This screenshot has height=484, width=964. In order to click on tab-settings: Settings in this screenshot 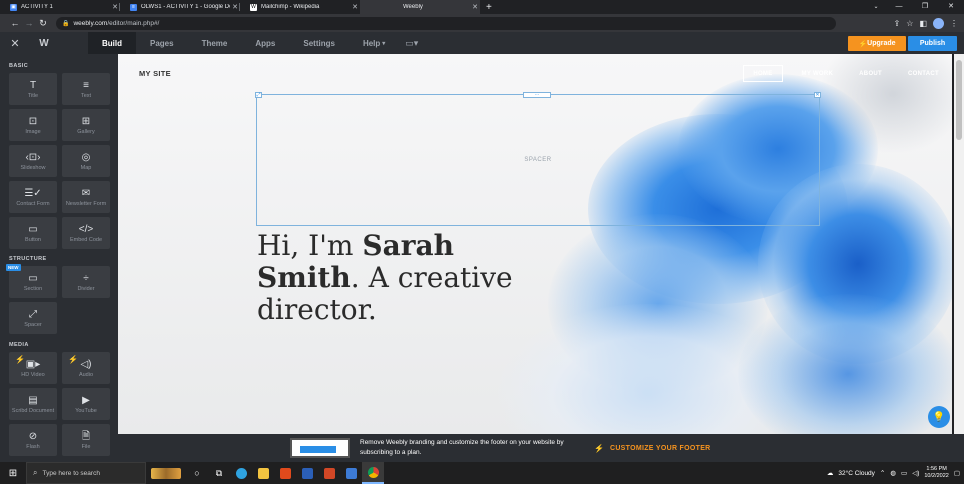, I will do `click(319, 43)`.